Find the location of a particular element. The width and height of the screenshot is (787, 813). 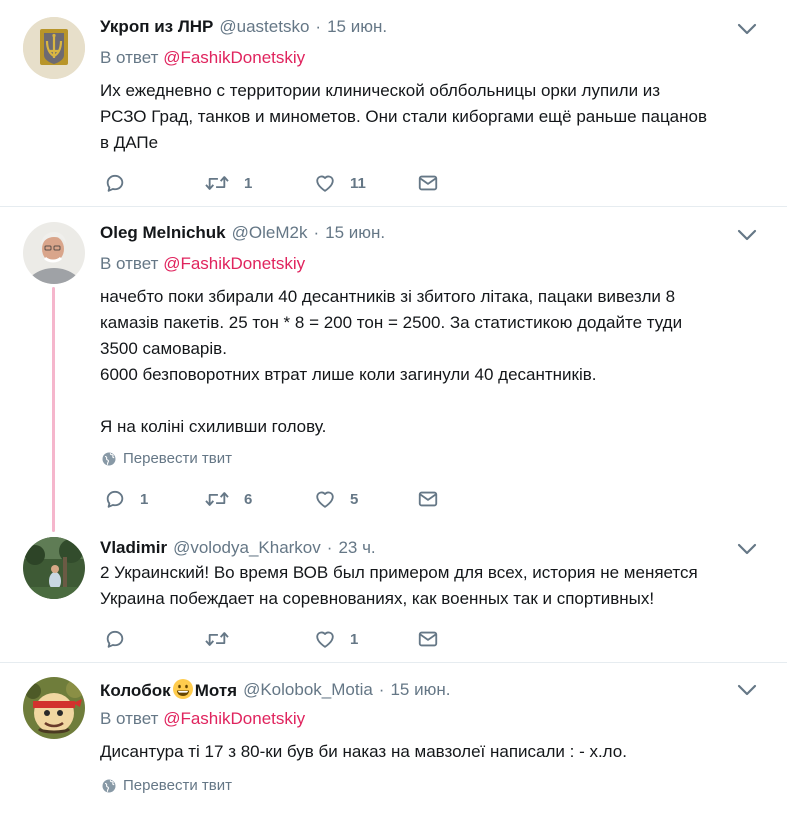

timestamp: 23 ч. is located at coordinates (356, 548).